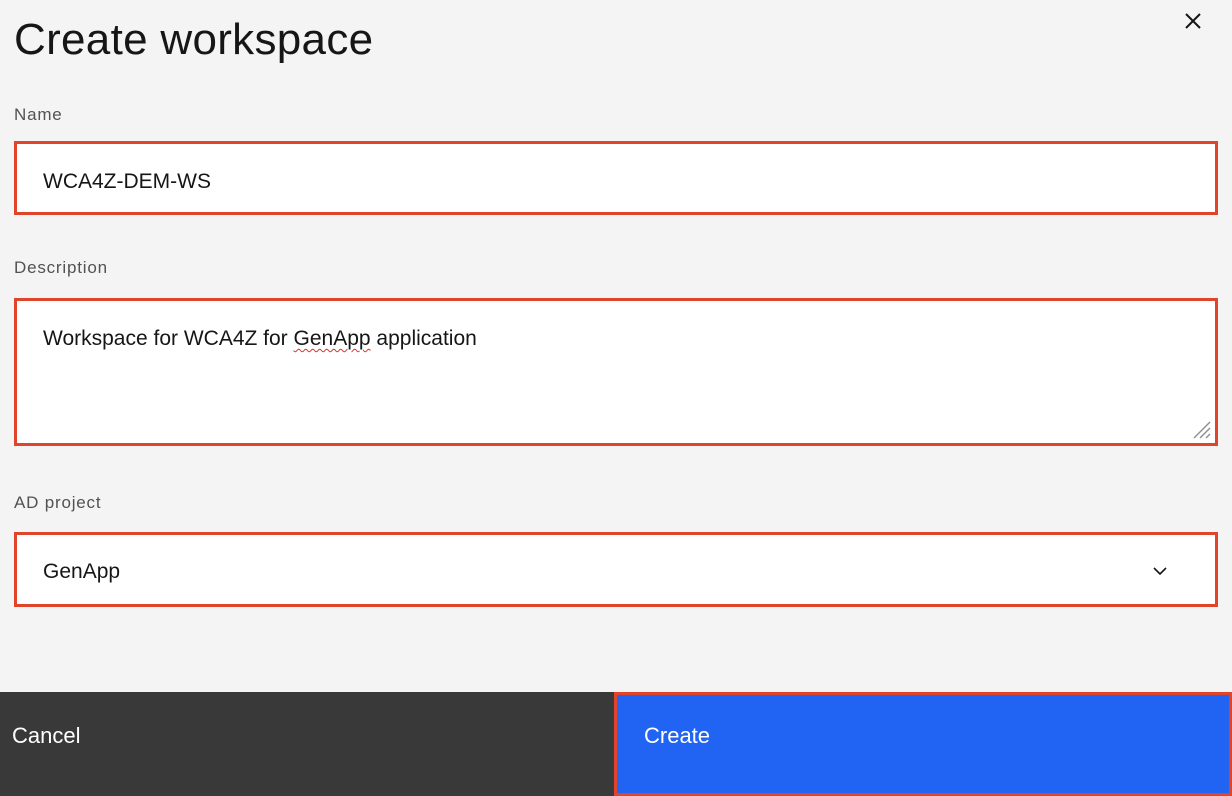 This screenshot has height=796, width=1232. Describe the element at coordinates (307, 744) in the screenshot. I see `cancel-button: Cancel` at that location.